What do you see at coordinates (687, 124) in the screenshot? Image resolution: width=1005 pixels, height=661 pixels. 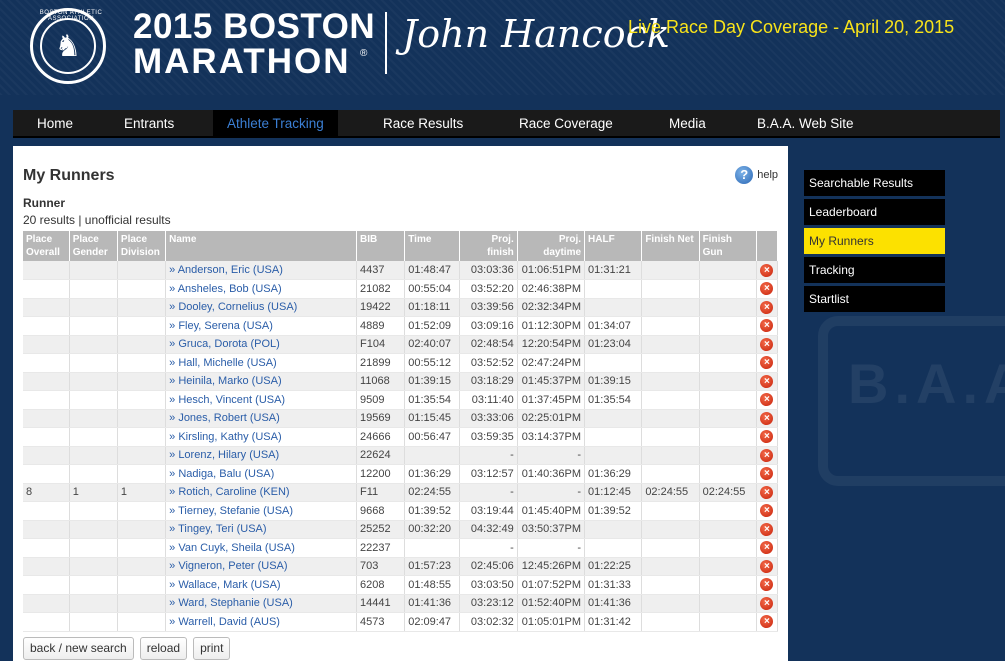 I see `nav-media: Media` at bounding box center [687, 124].